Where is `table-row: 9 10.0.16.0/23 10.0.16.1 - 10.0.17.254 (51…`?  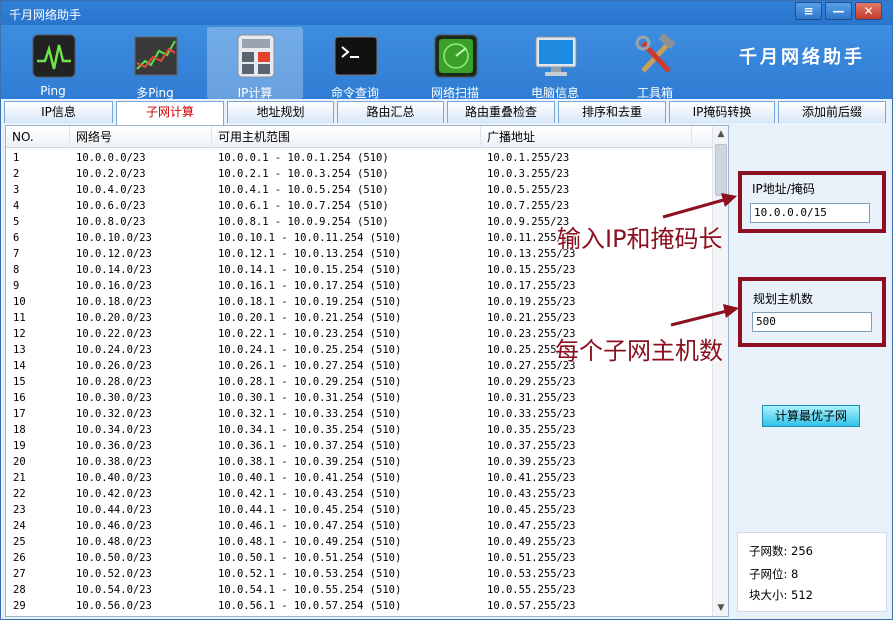
table-row: 9 10.0.16.0/23 10.0.16.1 - 10.0.17.254 (51… is located at coordinates (359, 286).